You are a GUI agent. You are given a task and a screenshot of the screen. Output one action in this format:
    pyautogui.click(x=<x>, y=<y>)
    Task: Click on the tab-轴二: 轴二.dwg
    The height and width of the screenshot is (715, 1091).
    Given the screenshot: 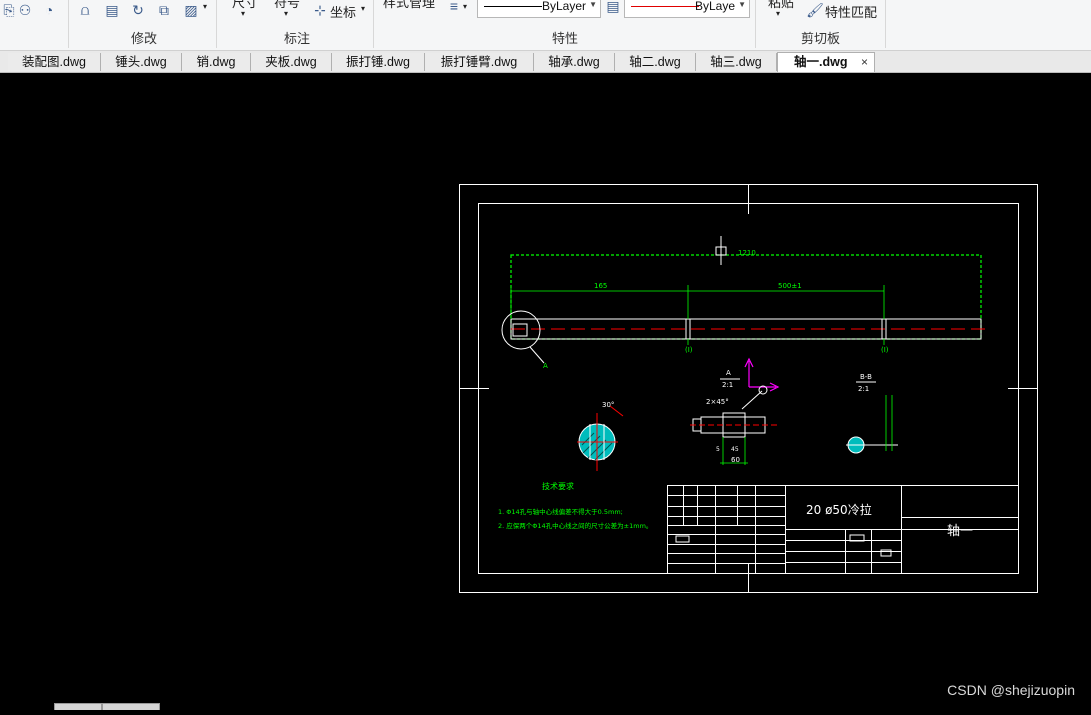 What is the action you would take?
    pyautogui.click(x=655, y=62)
    